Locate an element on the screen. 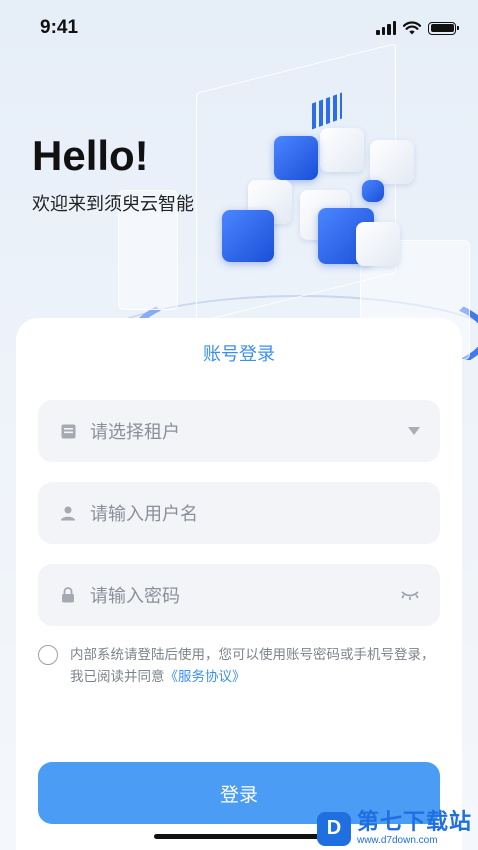  home-indicator is located at coordinates (239, 836).